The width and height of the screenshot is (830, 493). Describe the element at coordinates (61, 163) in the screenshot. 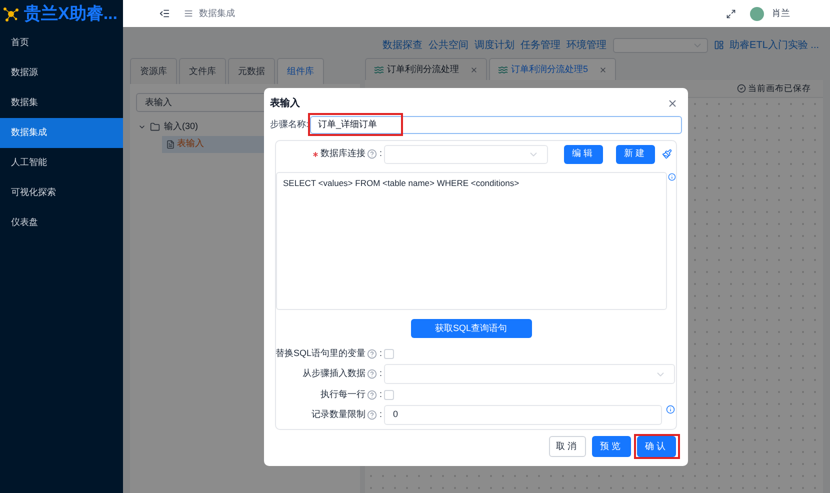

I see `sidebar-item: 人工智能` at that location.